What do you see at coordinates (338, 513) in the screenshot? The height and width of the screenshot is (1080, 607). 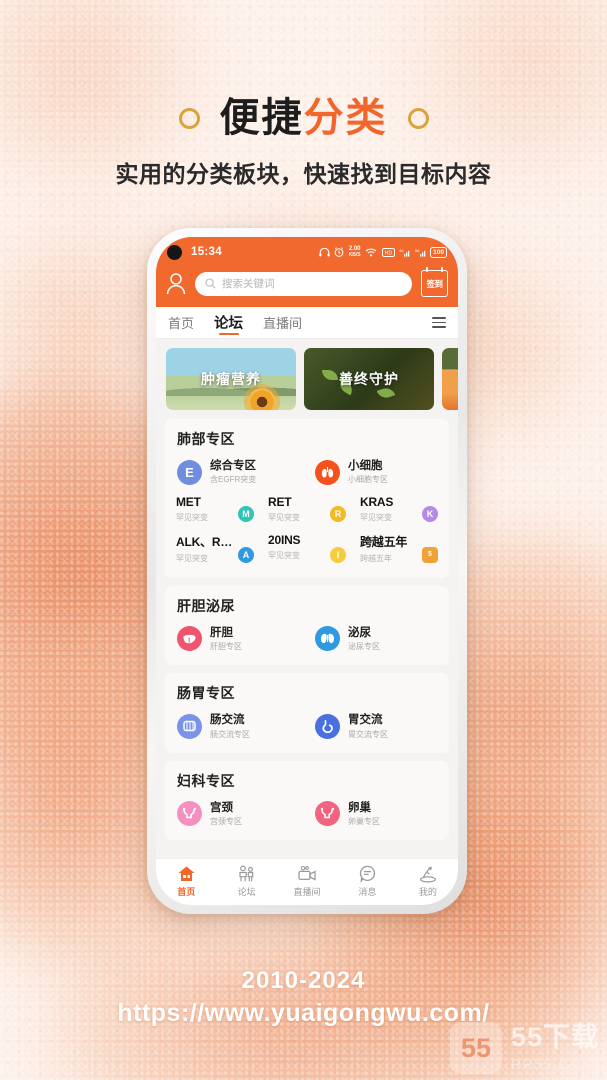 I see `letter-r-badge: R` at bounding box center [338, 513].